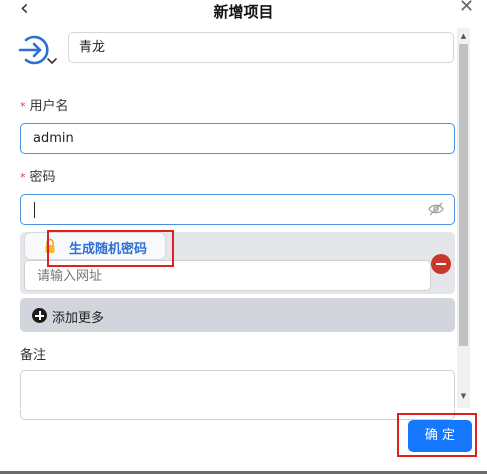  Describe the element at coordinates (110, 248) in the screenshot. I see `suggestion-highlight-box` at that location.